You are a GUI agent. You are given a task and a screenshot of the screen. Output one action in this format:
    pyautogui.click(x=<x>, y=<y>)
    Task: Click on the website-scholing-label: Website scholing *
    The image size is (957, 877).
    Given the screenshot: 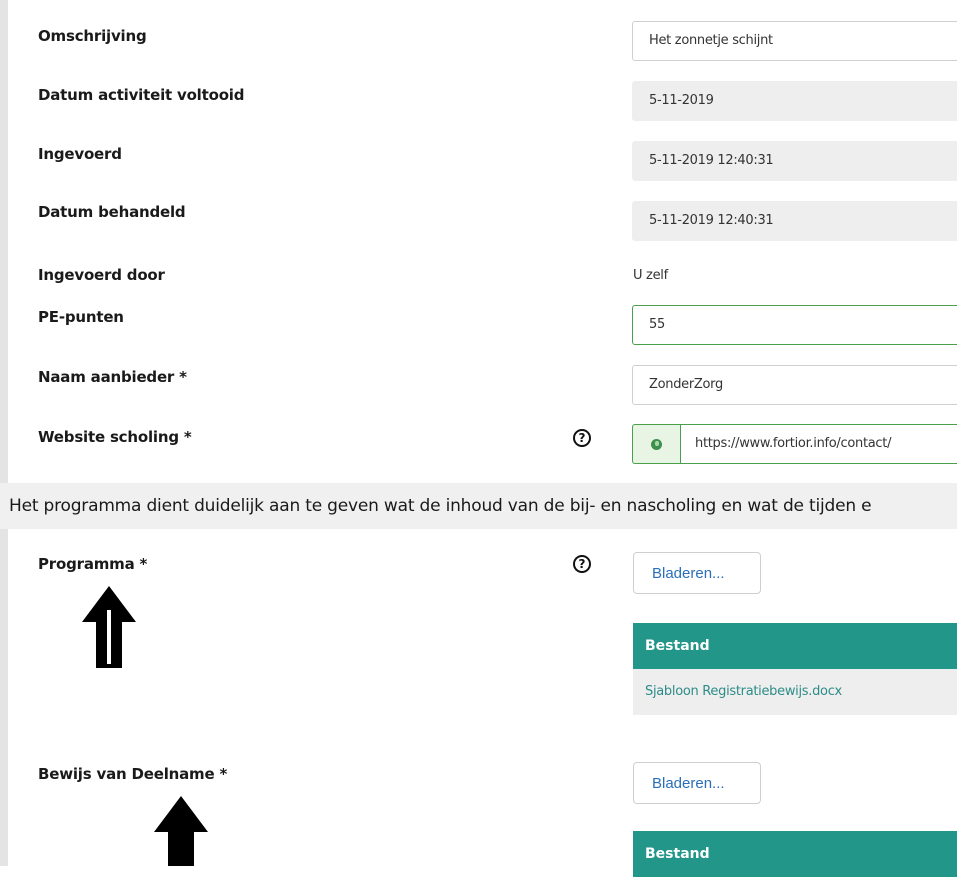 What is the action you would take?
    pyautogui.click(x=115, y=437)
    